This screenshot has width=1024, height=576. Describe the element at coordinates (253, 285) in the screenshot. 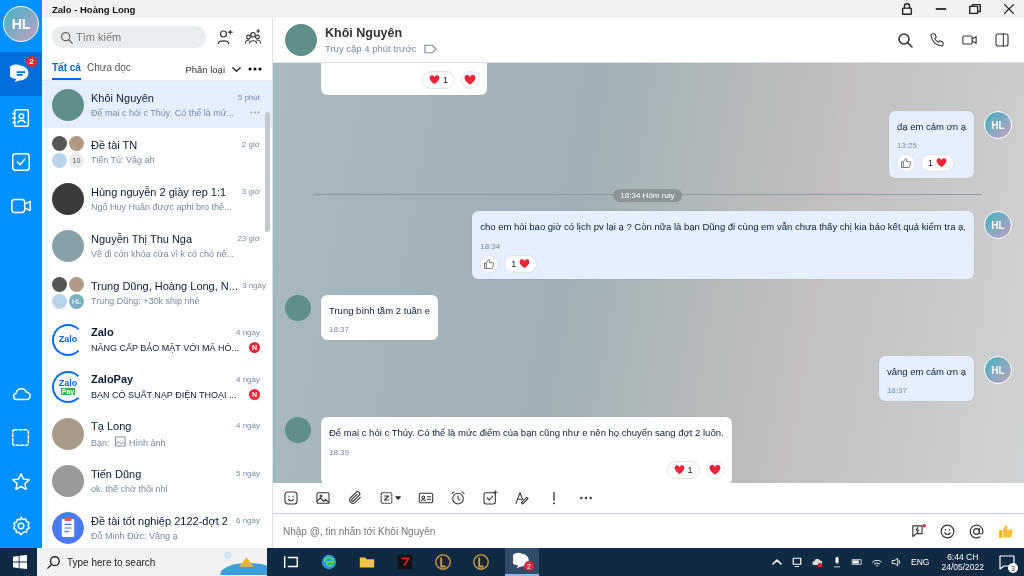

I see `message-time: 3 ngày` at that location.